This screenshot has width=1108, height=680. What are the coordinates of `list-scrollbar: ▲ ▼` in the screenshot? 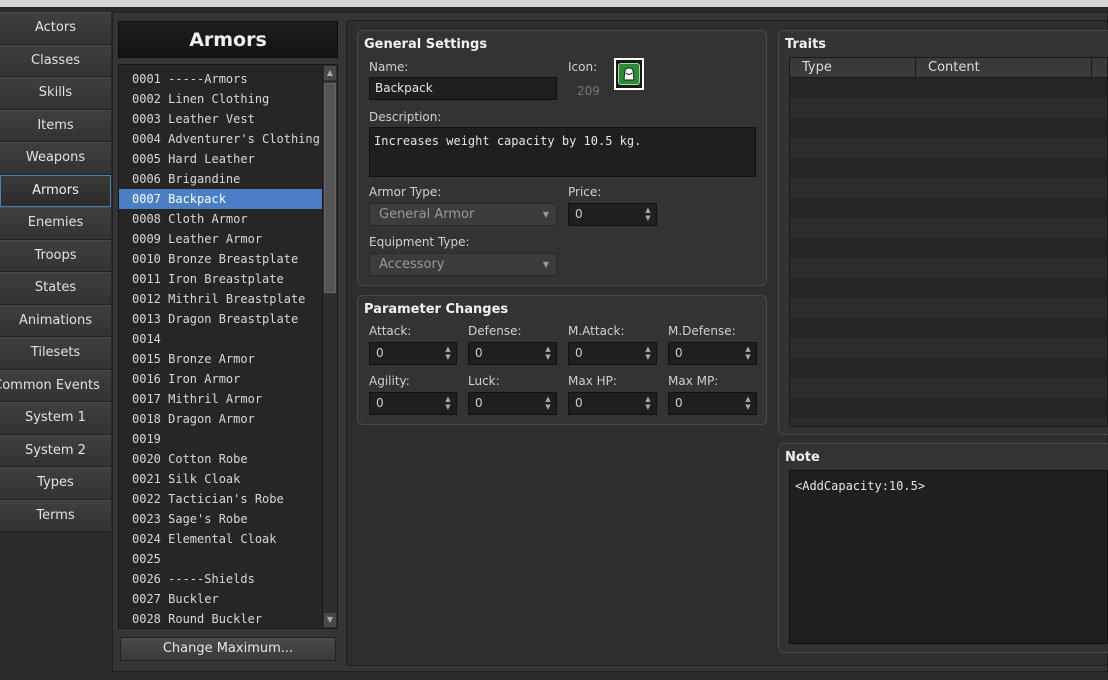 It's located at (329, 346).